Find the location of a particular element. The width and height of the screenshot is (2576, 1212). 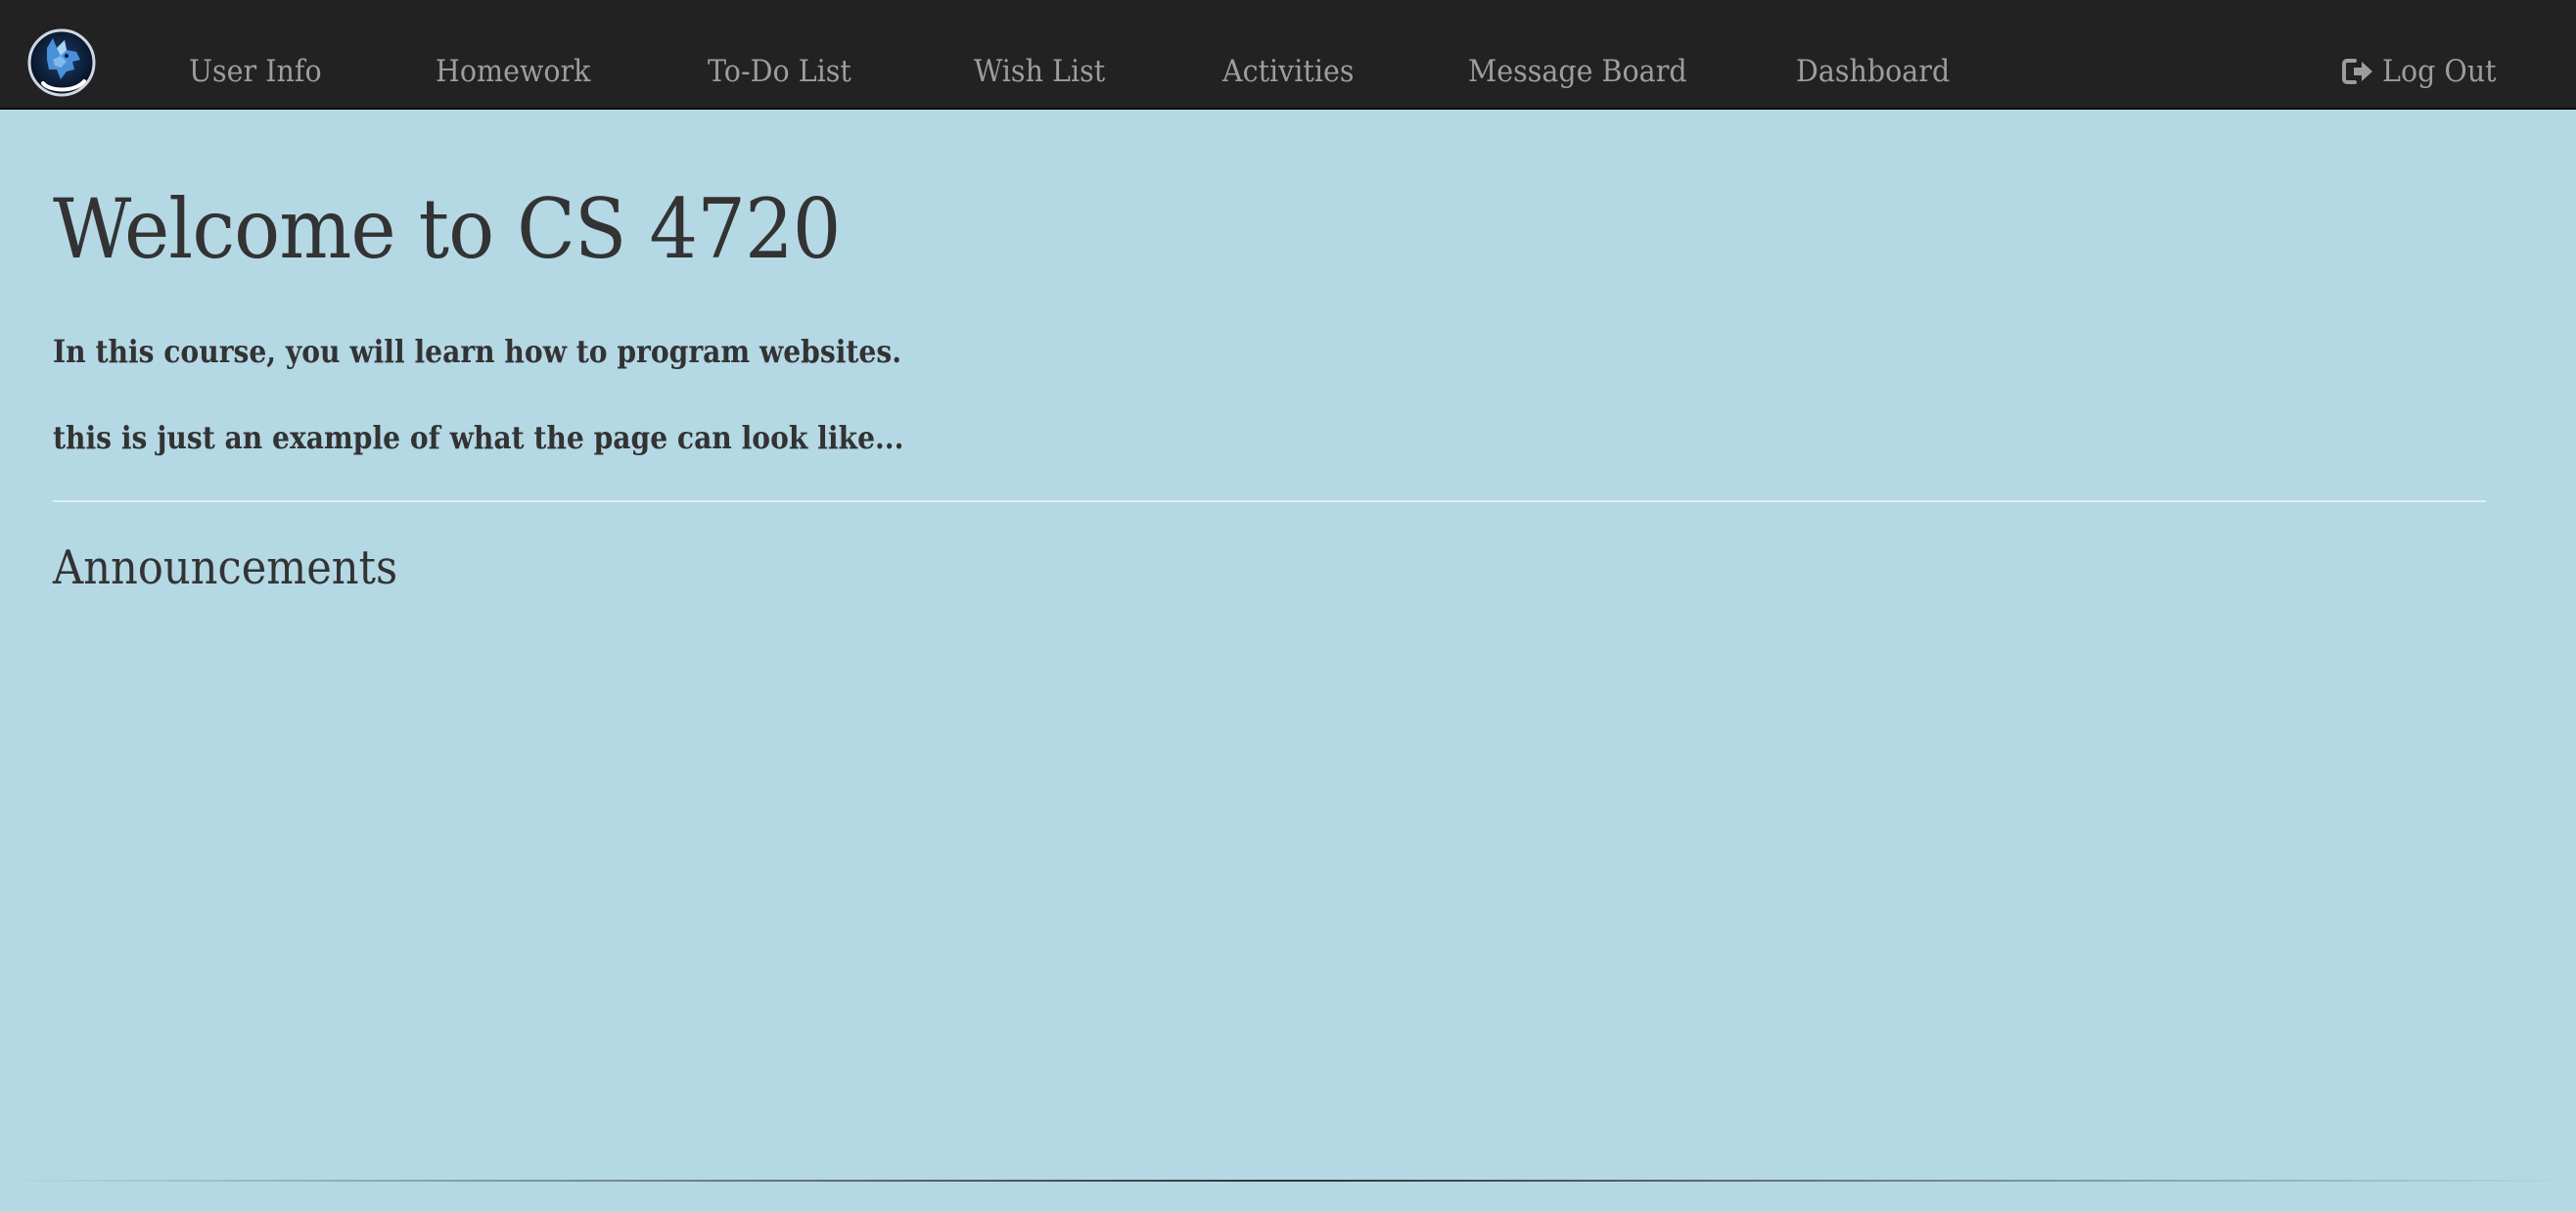

footer-divider is located at coordinates (1288, 1181).